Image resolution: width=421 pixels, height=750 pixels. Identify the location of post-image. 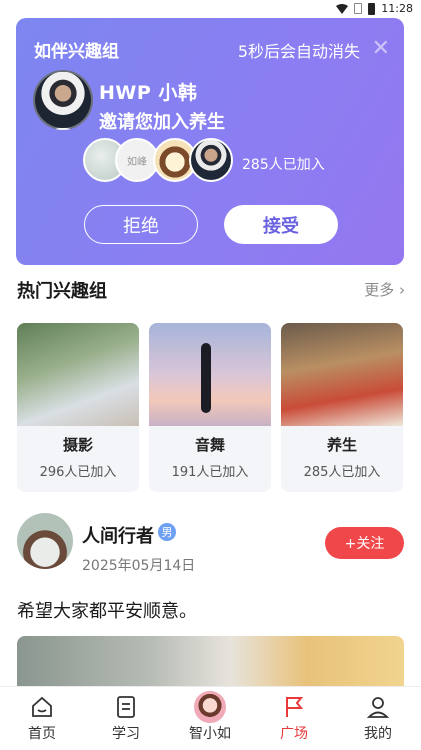
(210, 661).